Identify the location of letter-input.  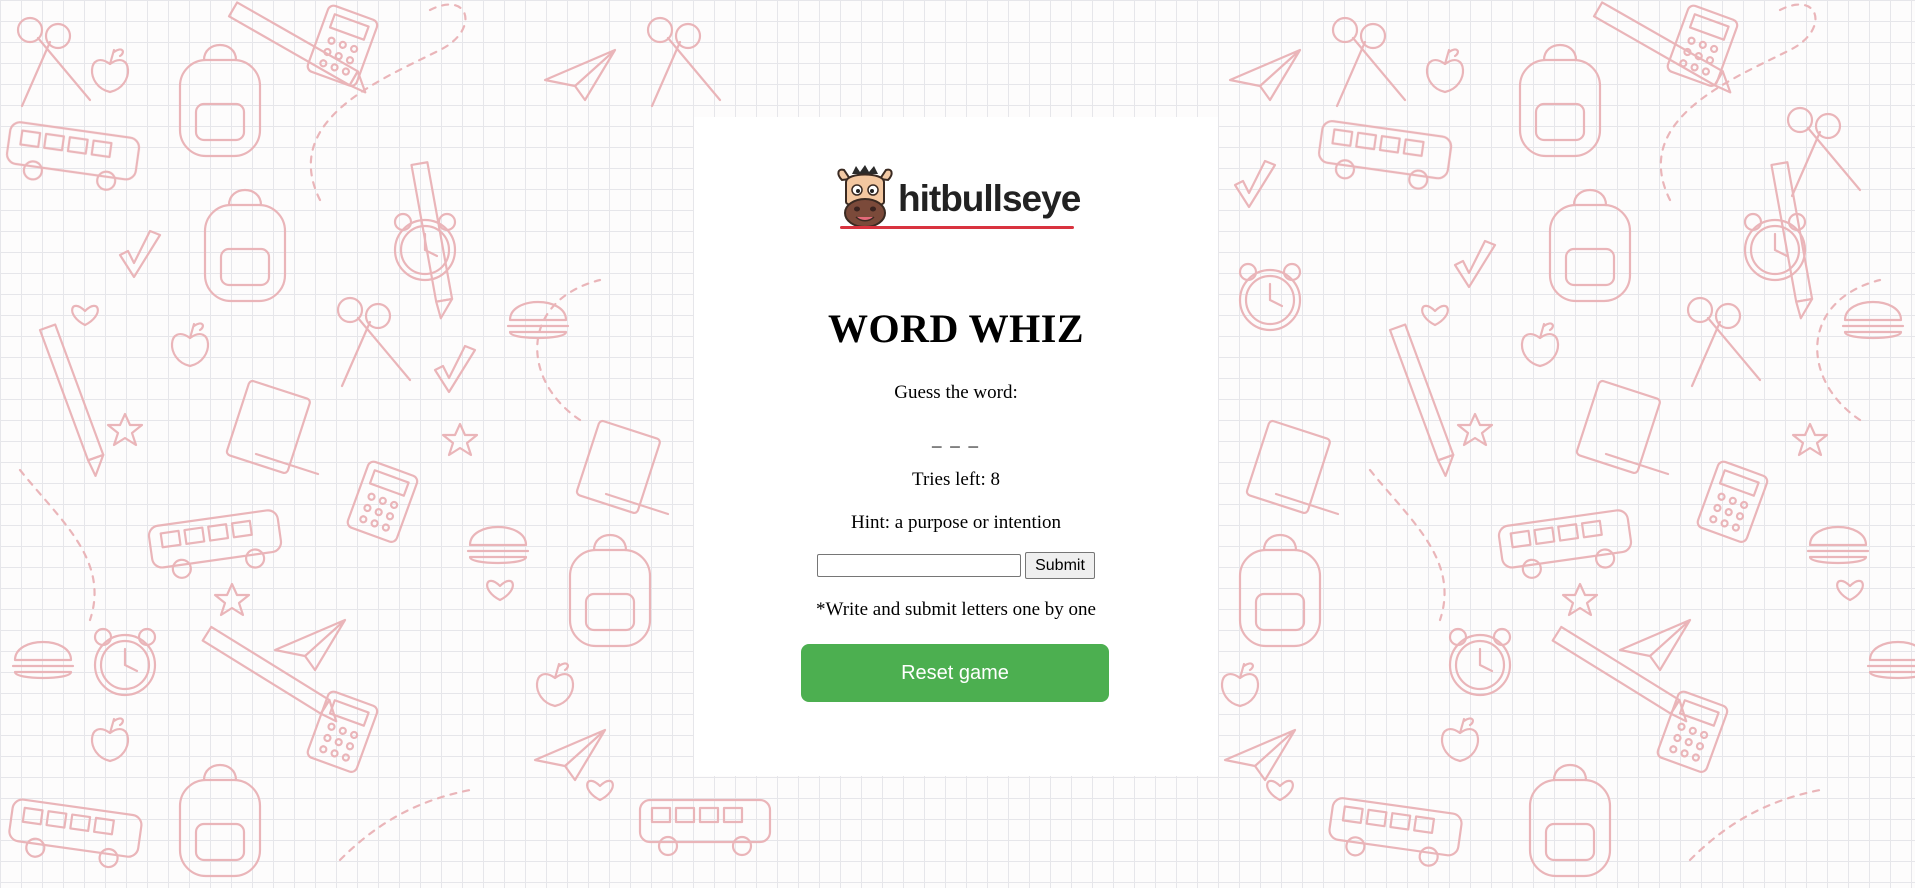
(919, 565).